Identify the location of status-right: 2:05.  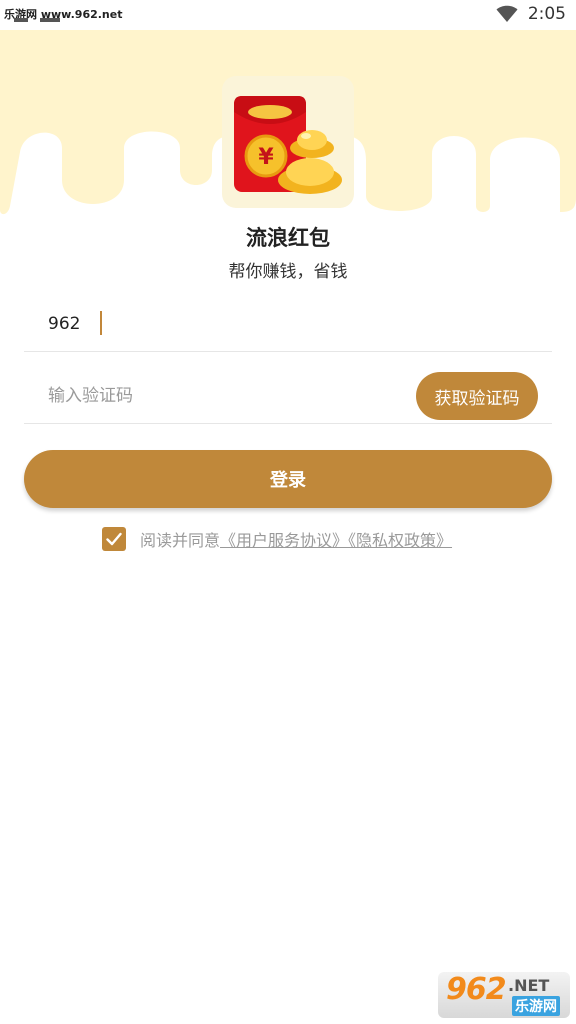
(531, 14).